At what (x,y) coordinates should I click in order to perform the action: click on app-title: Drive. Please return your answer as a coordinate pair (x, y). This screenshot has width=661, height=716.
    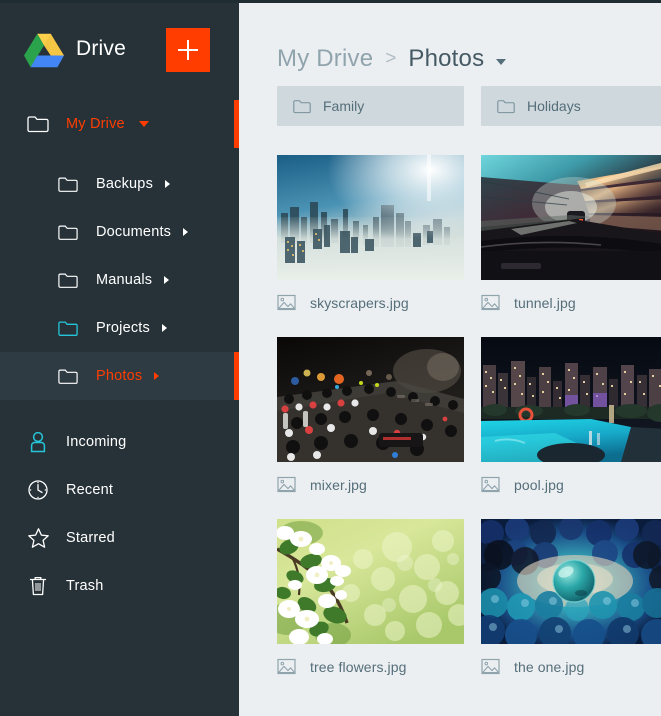
    Looking at the image, I should click on (101, 48).